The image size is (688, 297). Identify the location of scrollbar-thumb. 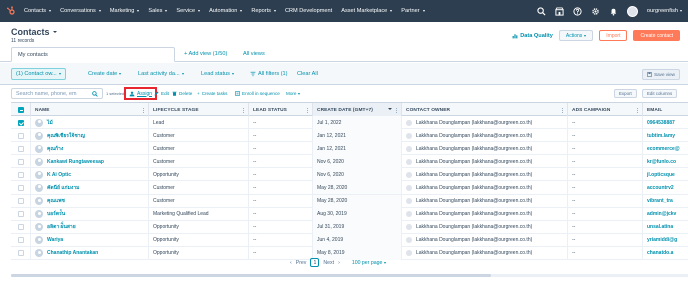
(251, 275).